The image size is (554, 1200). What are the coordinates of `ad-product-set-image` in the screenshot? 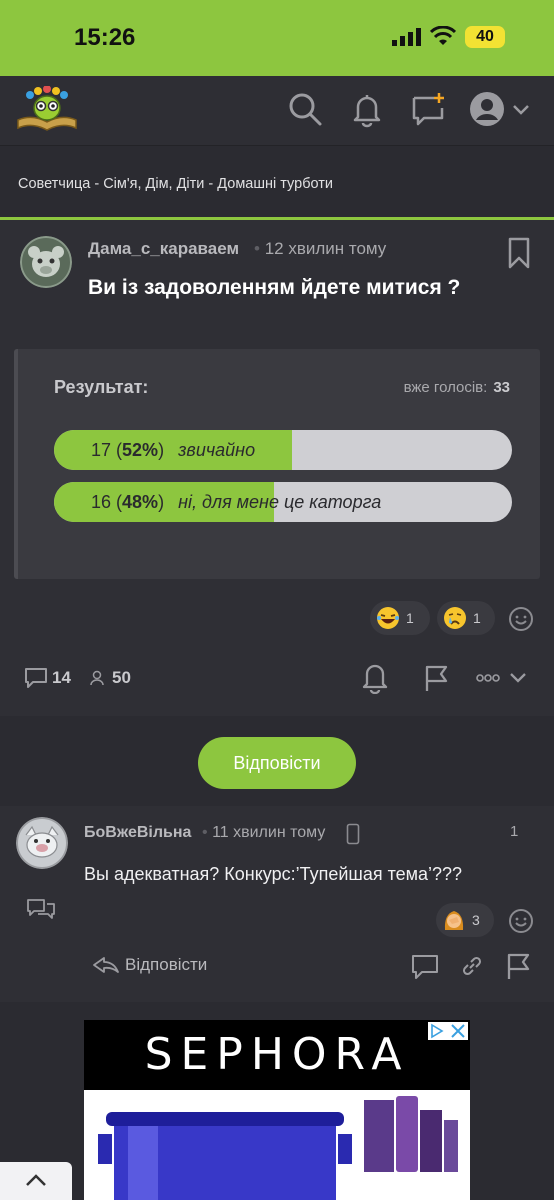 It's located at (411, 1134).